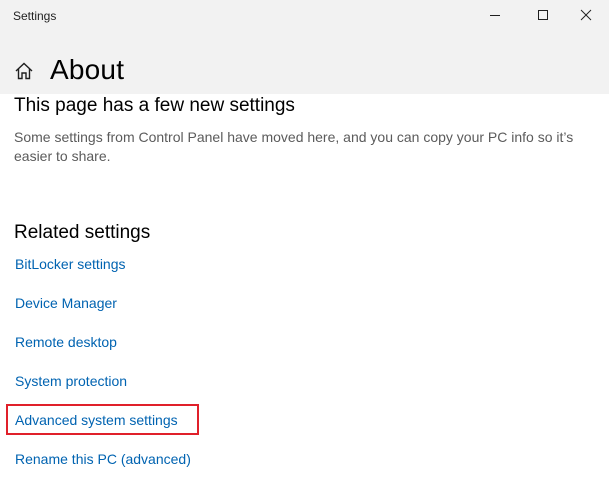  I want to click on new-settings-heading: This page has a few new settings, so click(154, 105).